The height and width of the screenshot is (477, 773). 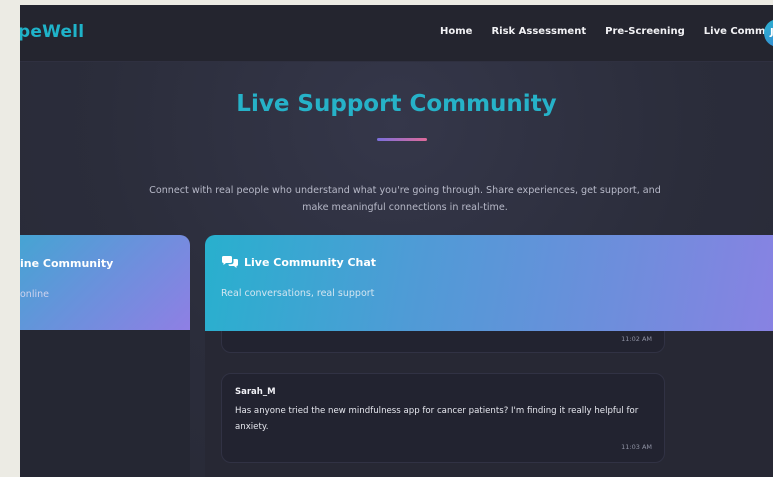 I want to click on title-underline, so click(x=402, y=139).